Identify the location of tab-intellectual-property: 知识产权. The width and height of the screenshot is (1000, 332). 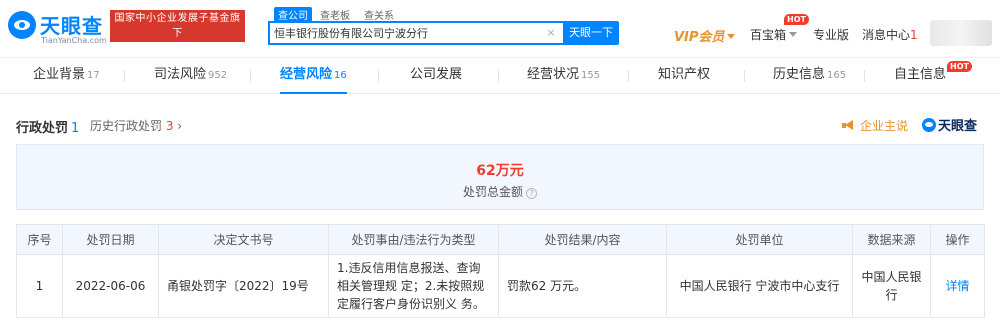
(684, 76).